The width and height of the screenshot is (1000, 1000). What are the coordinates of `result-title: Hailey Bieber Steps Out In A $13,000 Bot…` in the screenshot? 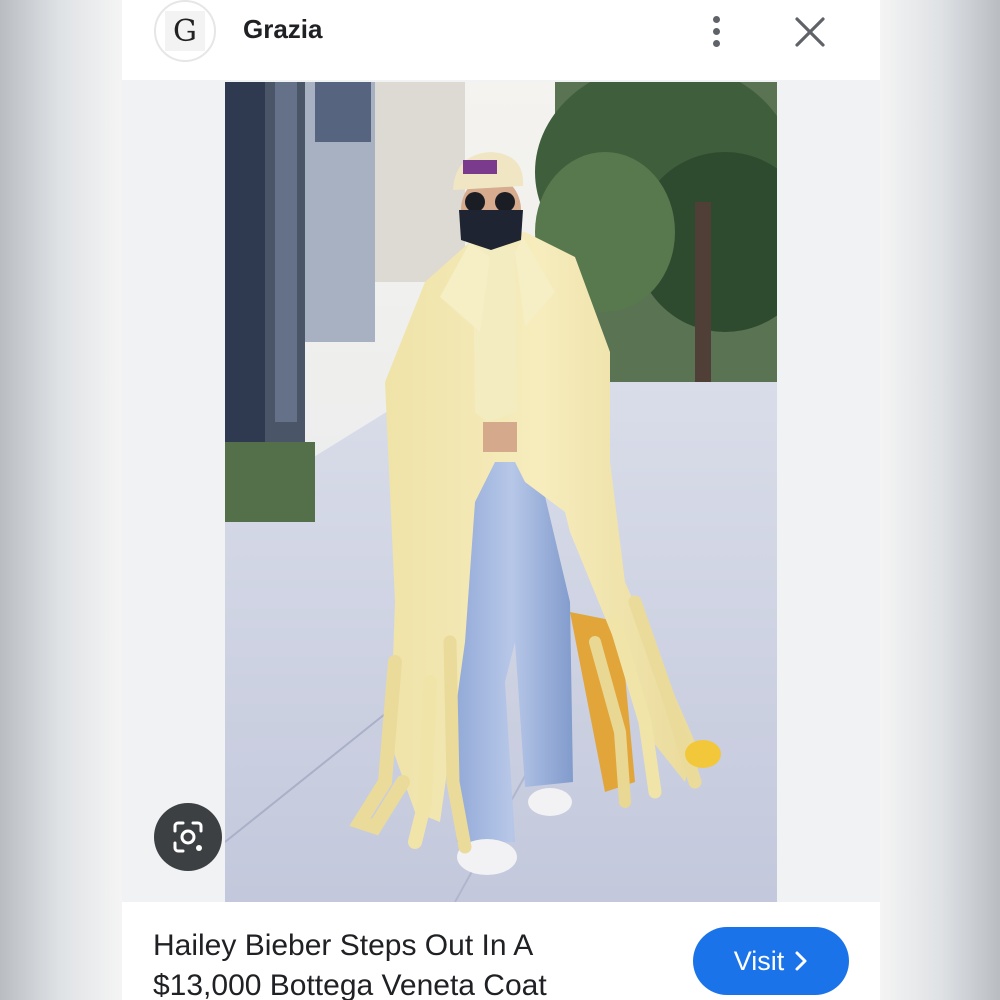 It's located at (393, 963).